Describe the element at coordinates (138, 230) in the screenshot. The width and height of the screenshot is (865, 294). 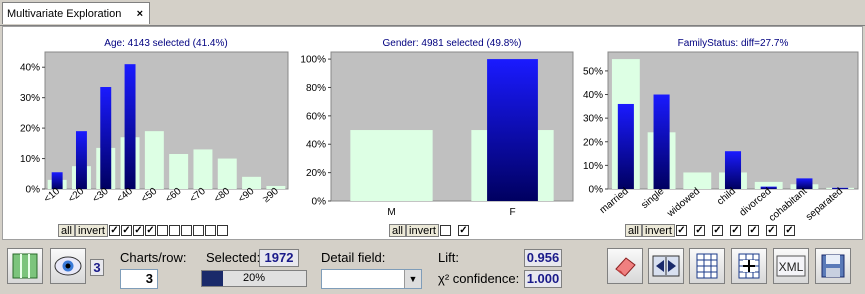
I see `age-filter-checkbox-30: ✓` at that location.